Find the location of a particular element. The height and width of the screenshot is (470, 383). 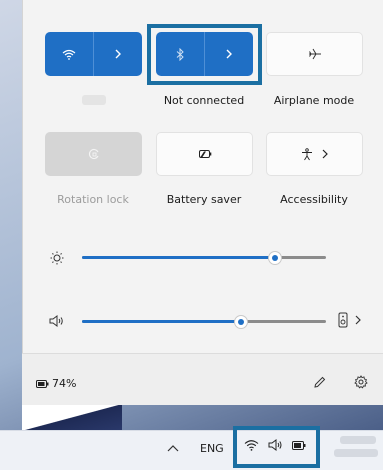

battery-icon is located at coordinates (42, 383).